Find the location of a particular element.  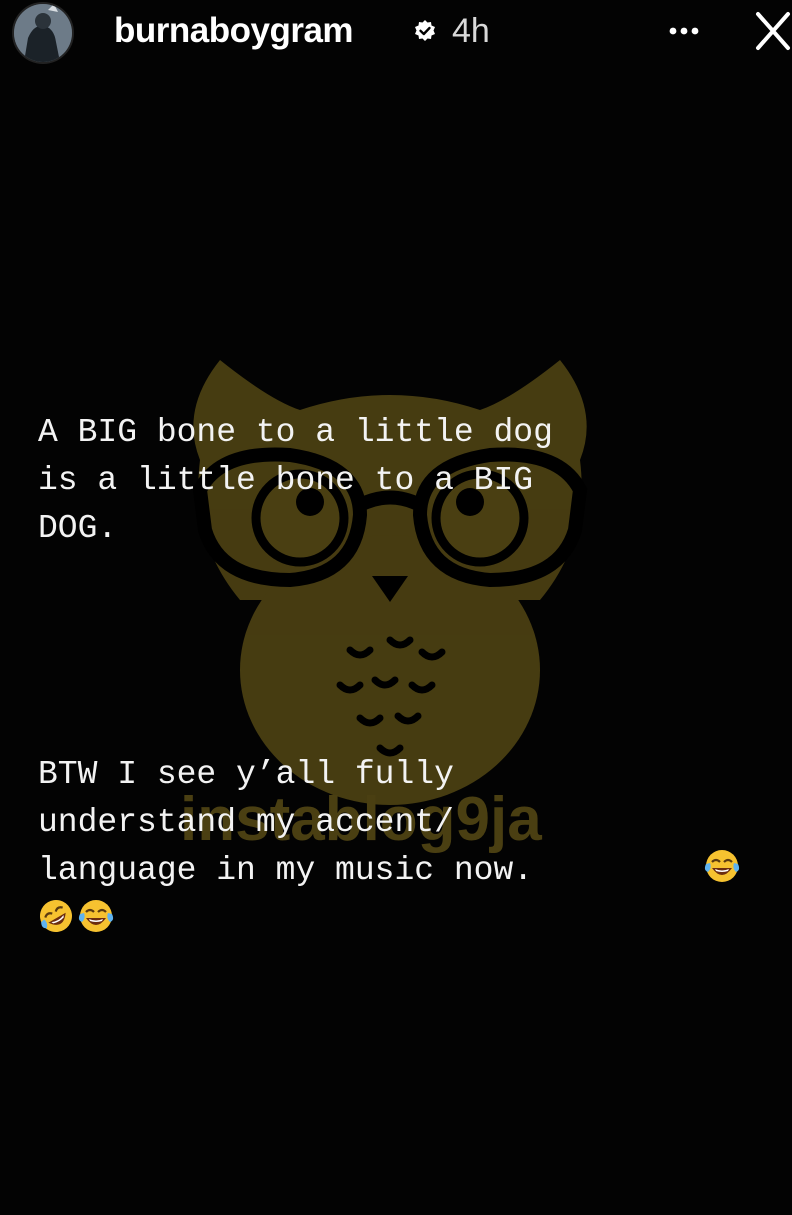

close-icon is located at coordinates (772, 30).